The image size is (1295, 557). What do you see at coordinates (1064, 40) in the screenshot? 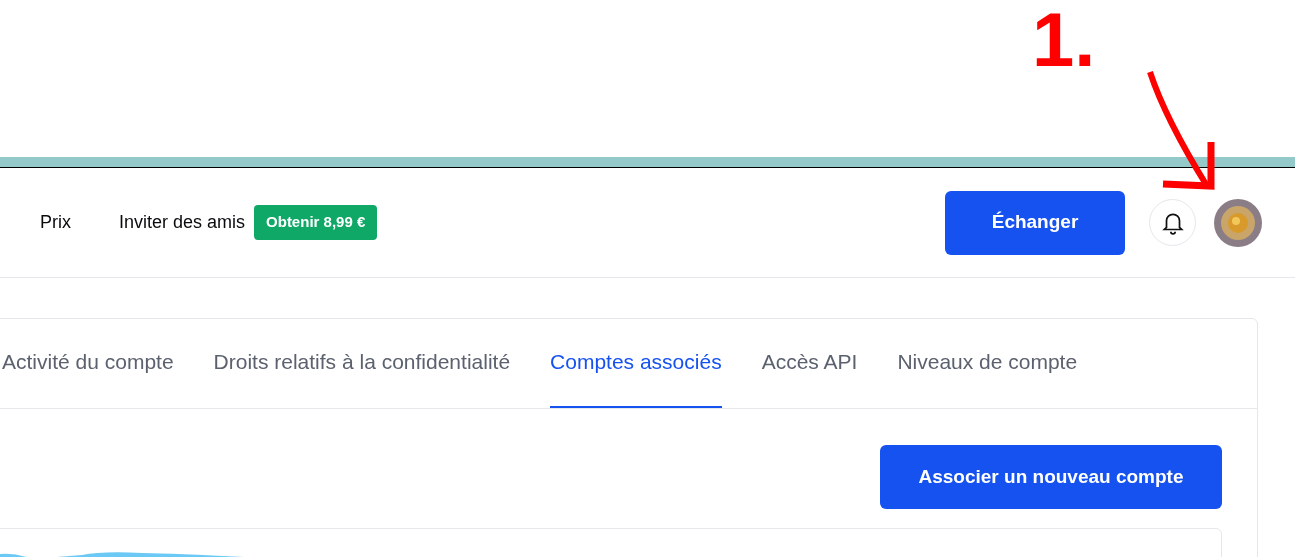
I see `annotation-label: 1.` at bounding box center [1064, 40].